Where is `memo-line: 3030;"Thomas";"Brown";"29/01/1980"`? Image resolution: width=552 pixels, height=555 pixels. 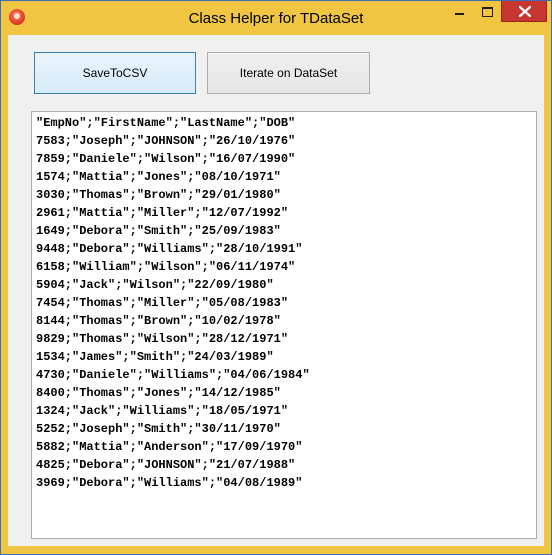 memo-line: 3030;"Thomas";"Brown";"29/01/1980" is located at coordinates (158, 195).